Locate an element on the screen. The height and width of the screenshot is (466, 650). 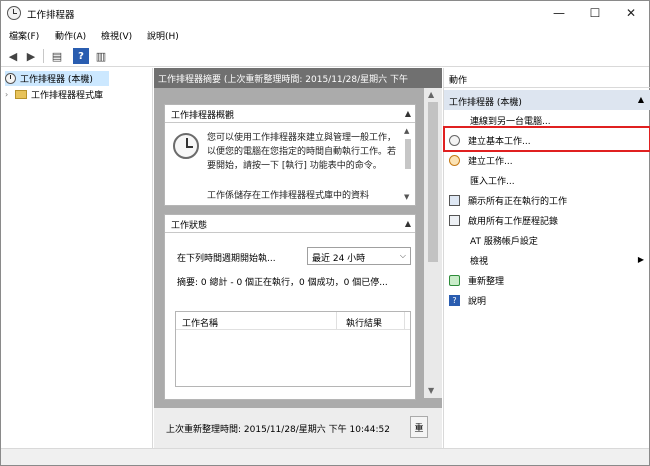
action-label: AT 服務帳戶設定 is located at coordinates (504, 241).